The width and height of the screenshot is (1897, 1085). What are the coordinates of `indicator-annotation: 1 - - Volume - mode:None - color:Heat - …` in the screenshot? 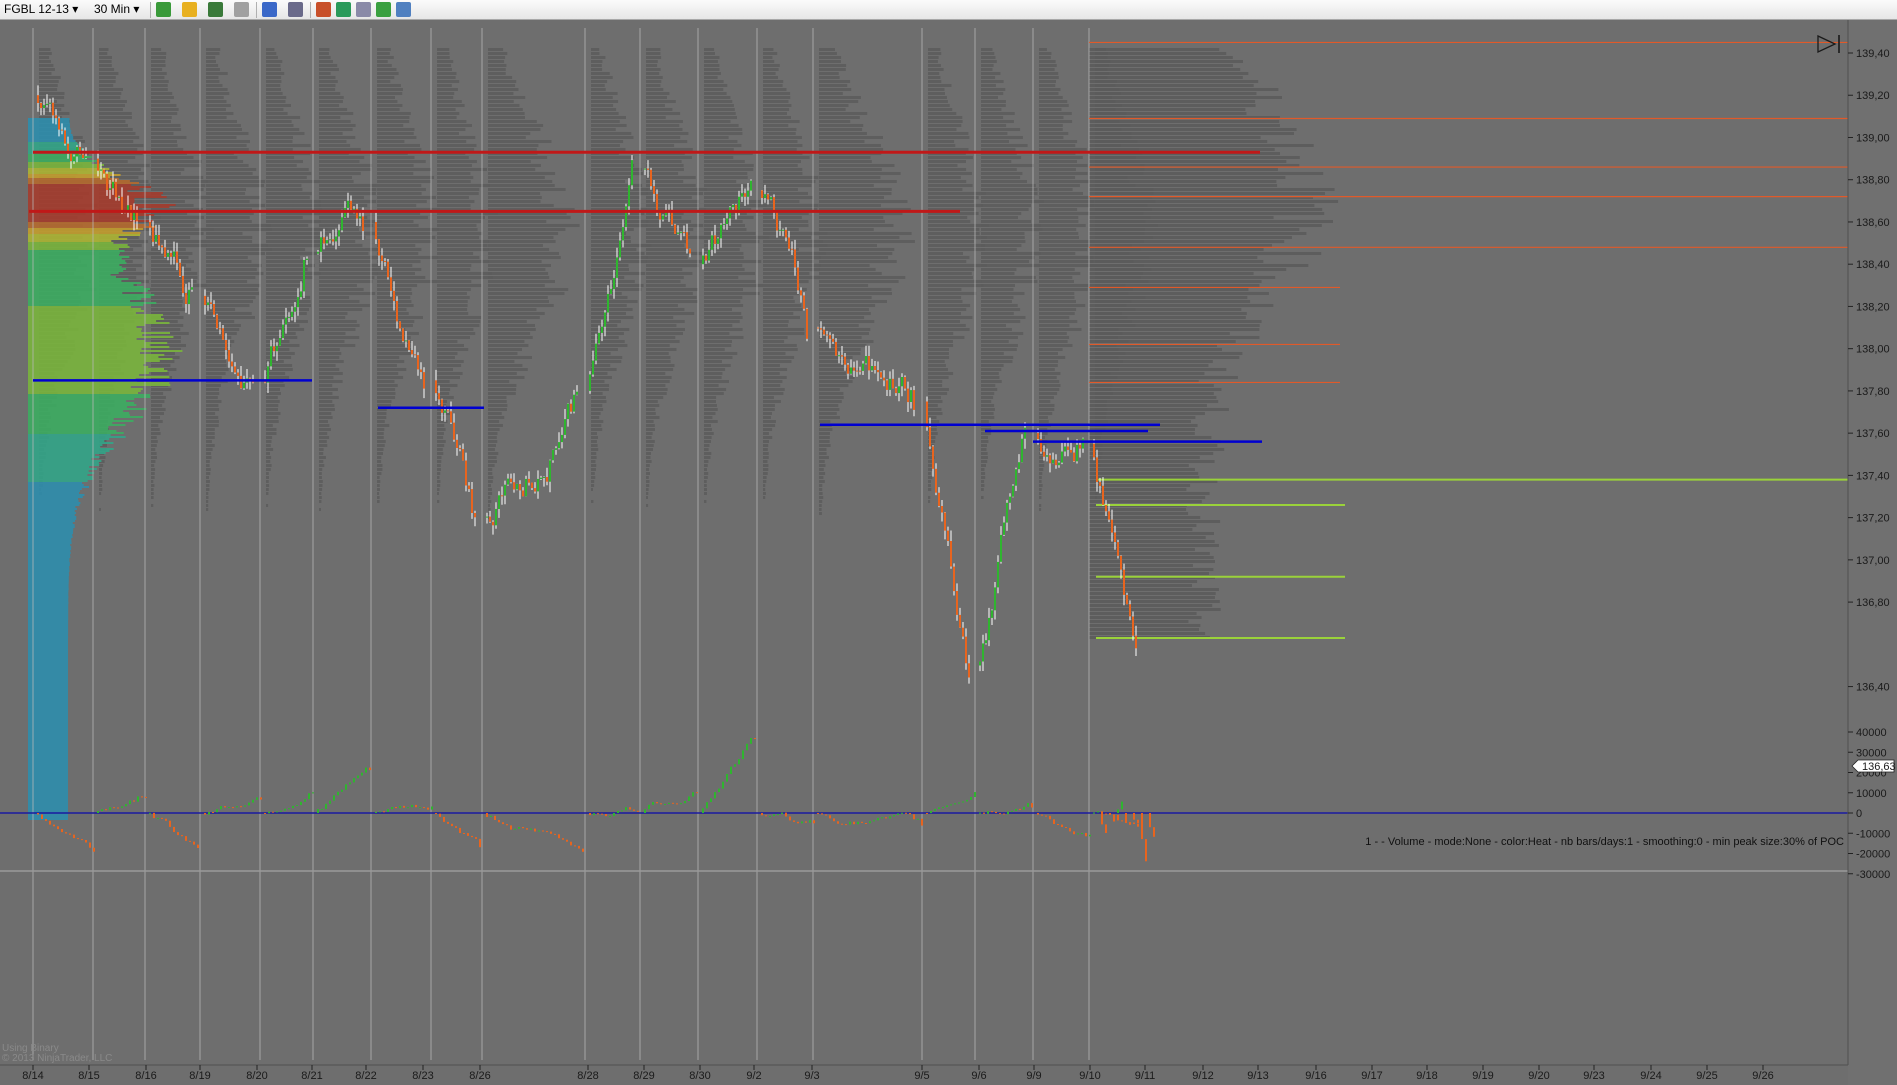 It's located at (1604, 842).